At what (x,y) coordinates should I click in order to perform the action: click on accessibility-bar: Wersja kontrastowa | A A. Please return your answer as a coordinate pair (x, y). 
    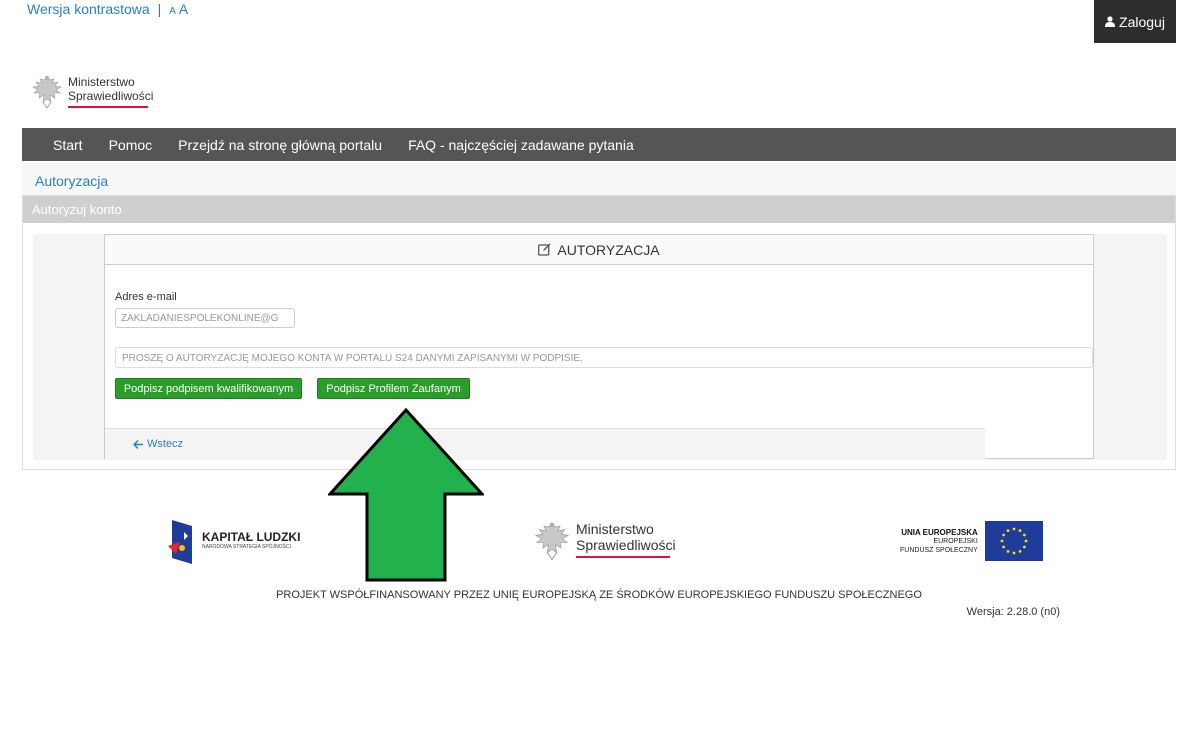
    Looking at the image, I should click on (107, 9).